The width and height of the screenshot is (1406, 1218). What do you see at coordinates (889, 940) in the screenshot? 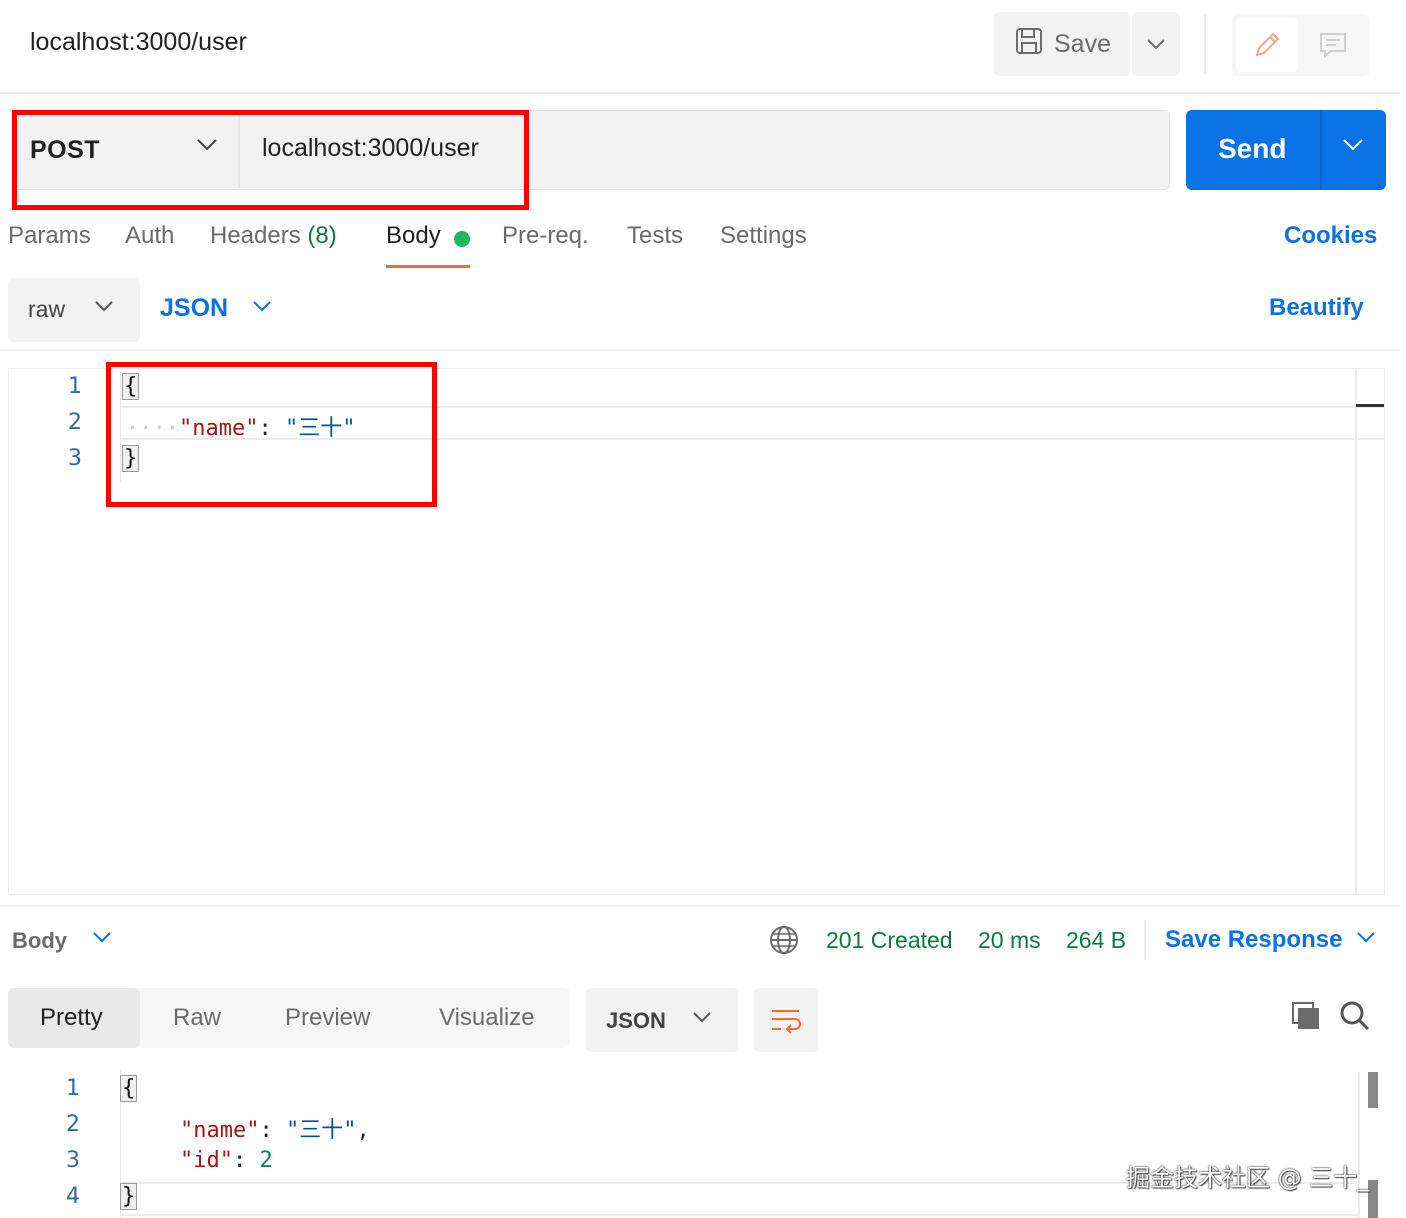
I see `response-status: 201 Created` at bounding box center [889, 940].